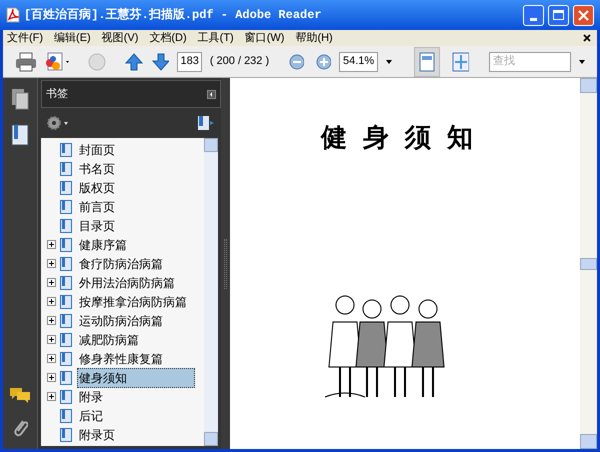 Image resolution: width=600 pixels, height=452 pixels. What do you see at coordinates (91, 396) in the screenshot?
I see `bookmark-item: 附录` at bounding box center [91, 396].